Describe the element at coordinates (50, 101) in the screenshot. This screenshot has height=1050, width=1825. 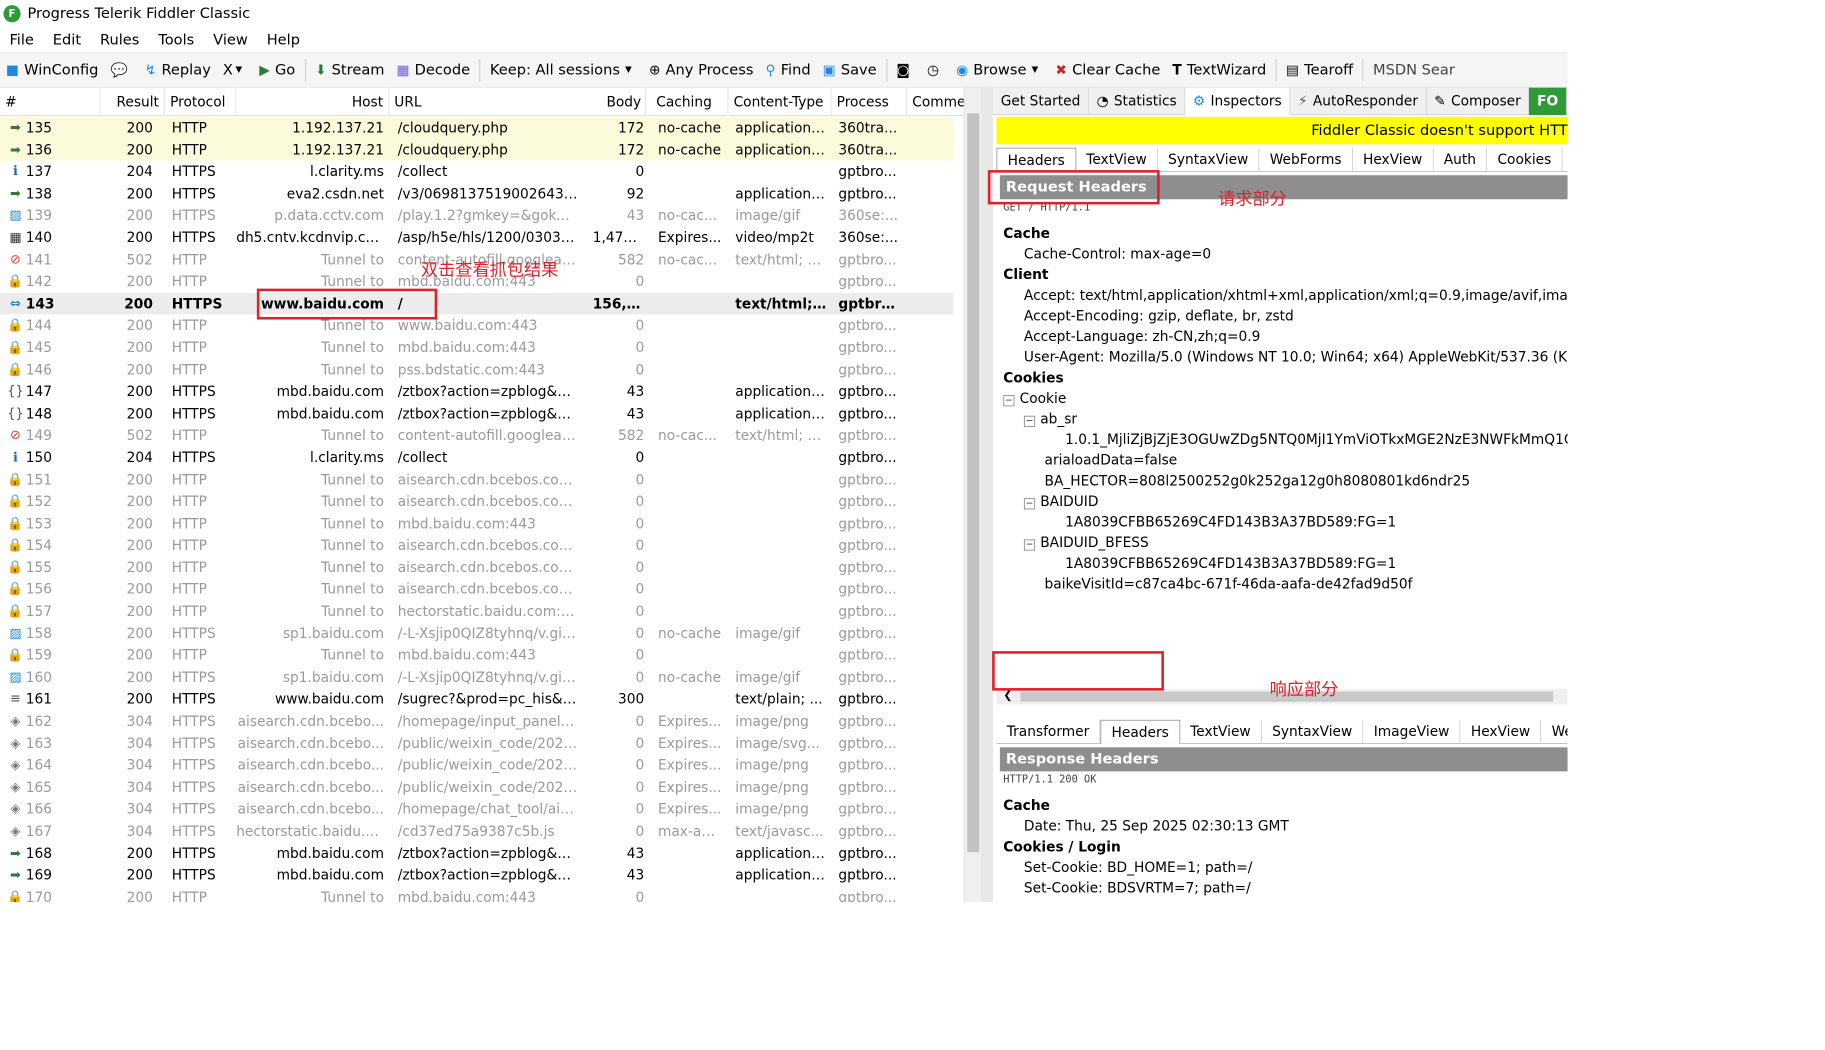
I see `column-num: #` at that location.